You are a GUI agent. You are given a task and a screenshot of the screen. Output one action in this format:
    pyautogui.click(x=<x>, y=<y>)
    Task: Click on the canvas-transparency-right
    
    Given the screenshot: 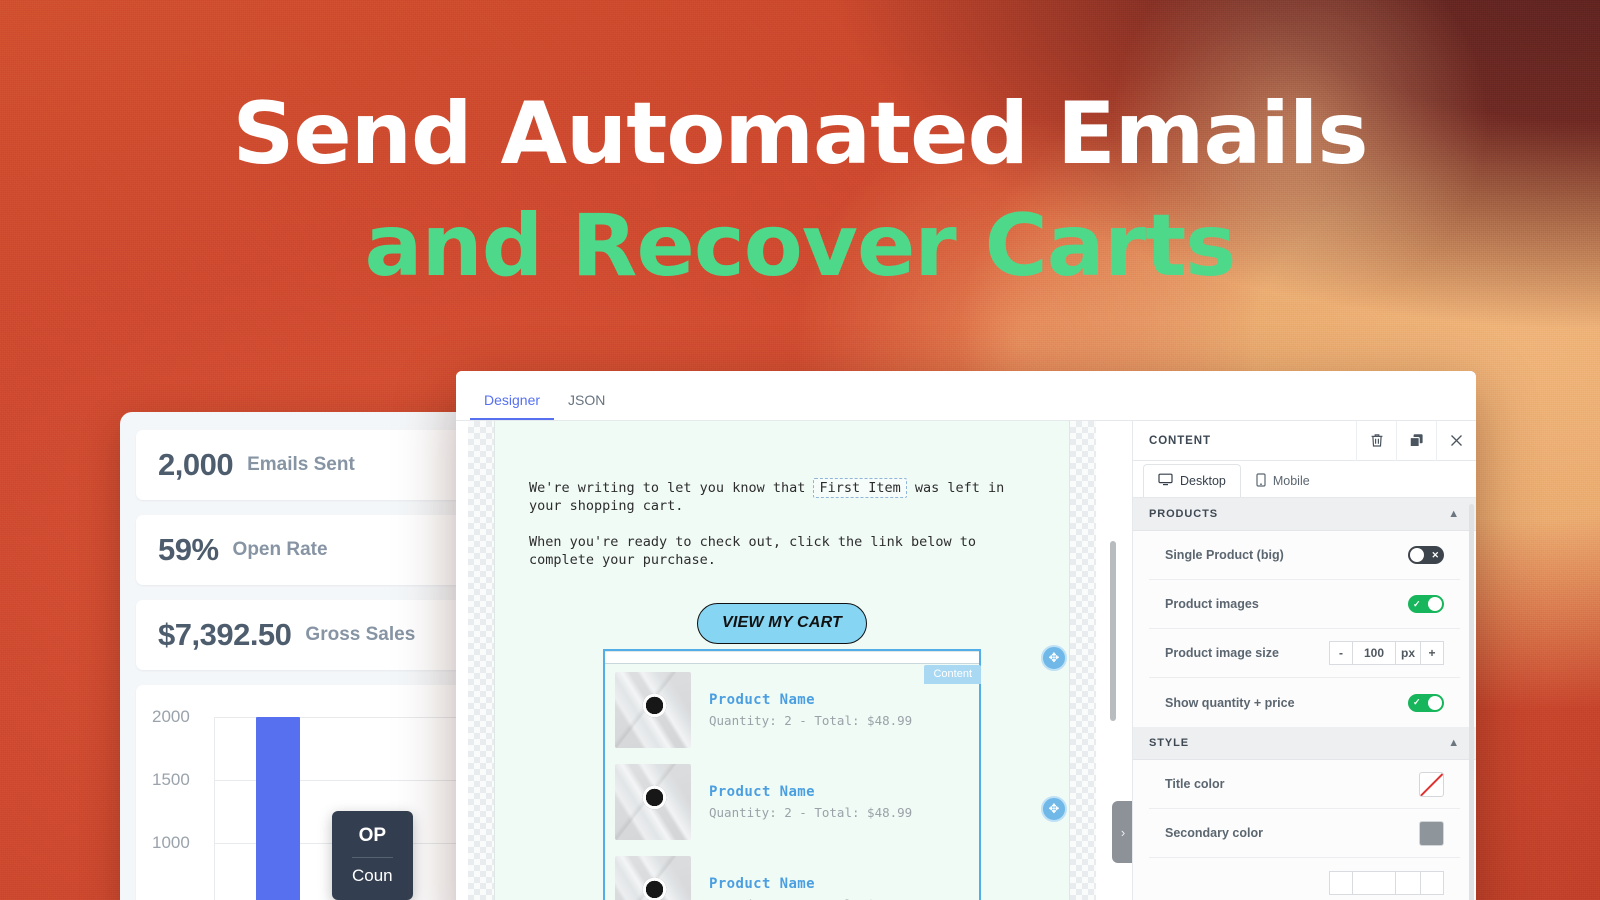 What is the action you would take?
    pyautogui.click(x=1083, y=660)
    